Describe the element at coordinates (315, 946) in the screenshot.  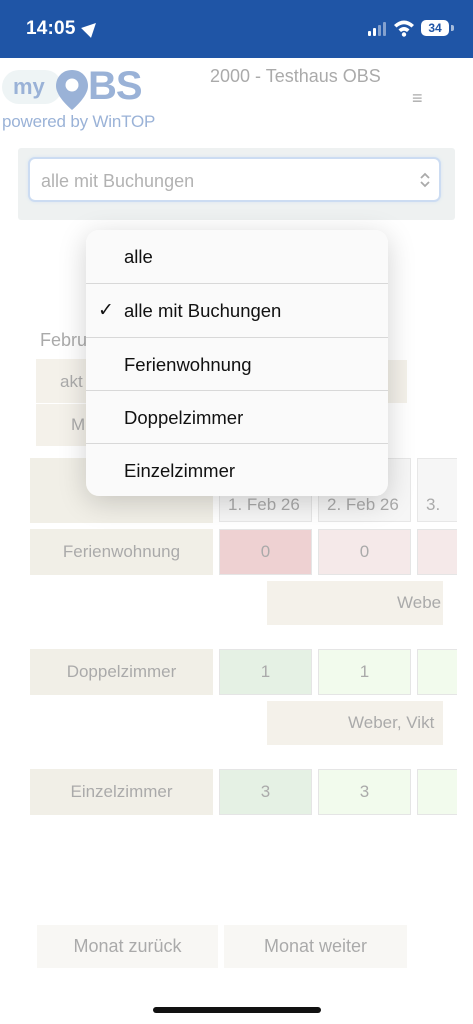
I see `next-month-button: Monat weiter` at that location.